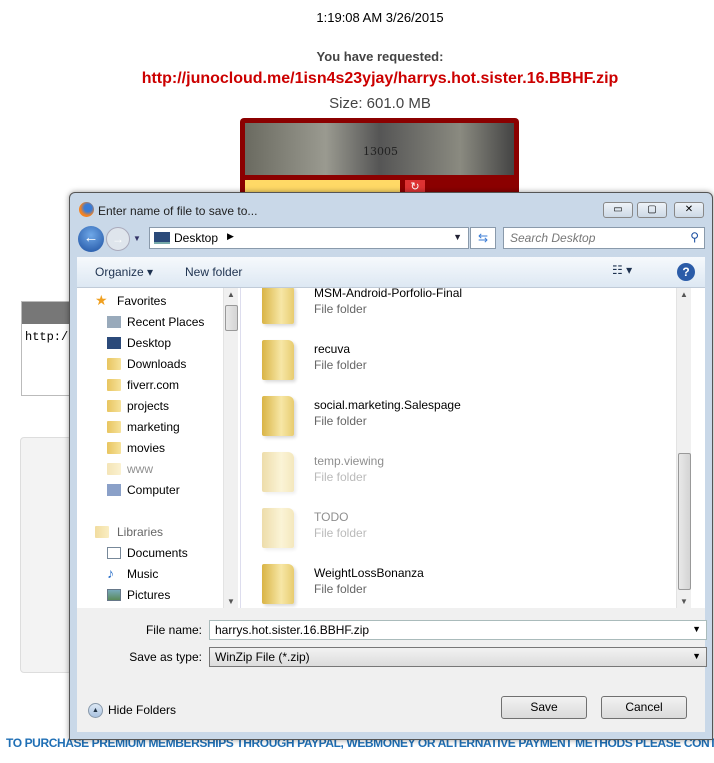 Image resolution: width=714 pixels, height=763 pixels. What do you see at coordinates (458, 657) in the screenshot?
I see `save-type-select: WinZip File (*.zip) ▼` at bounding box center [458, 657].